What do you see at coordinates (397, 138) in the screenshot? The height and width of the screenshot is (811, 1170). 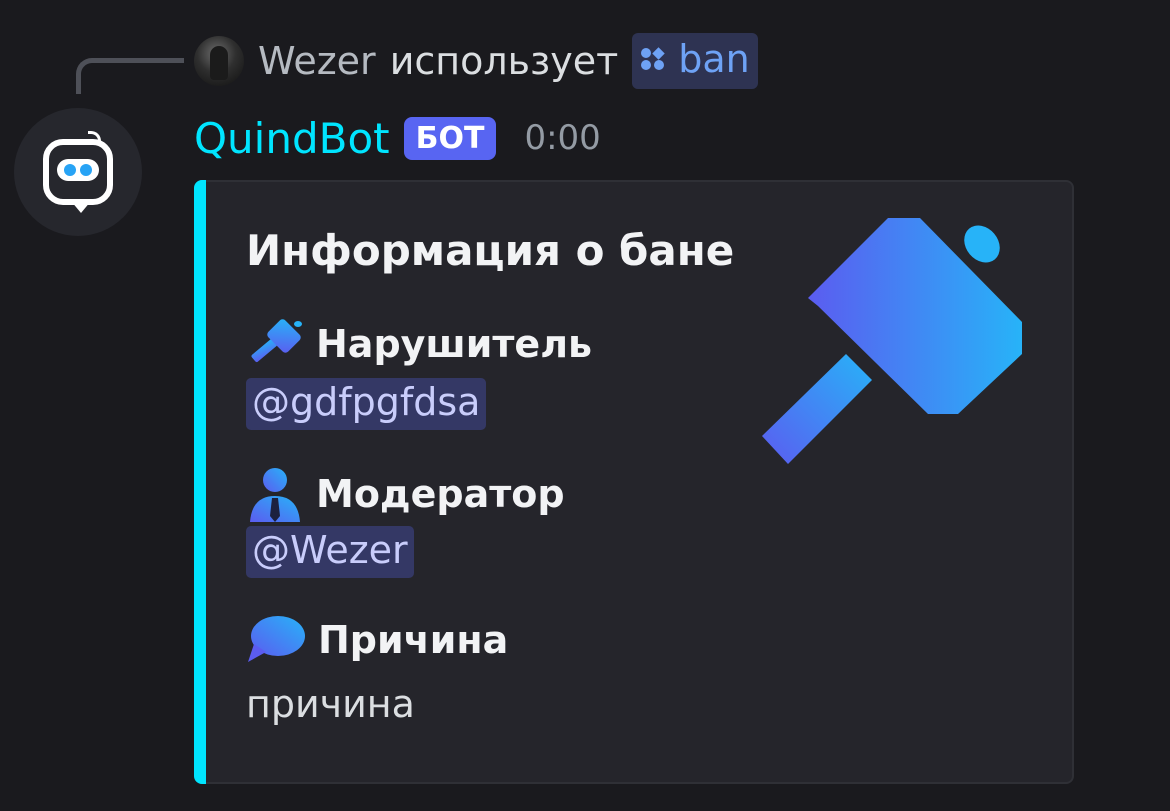 I see `message-header: QuindBot БОТ 0:00` at bounding box center [397, 138].